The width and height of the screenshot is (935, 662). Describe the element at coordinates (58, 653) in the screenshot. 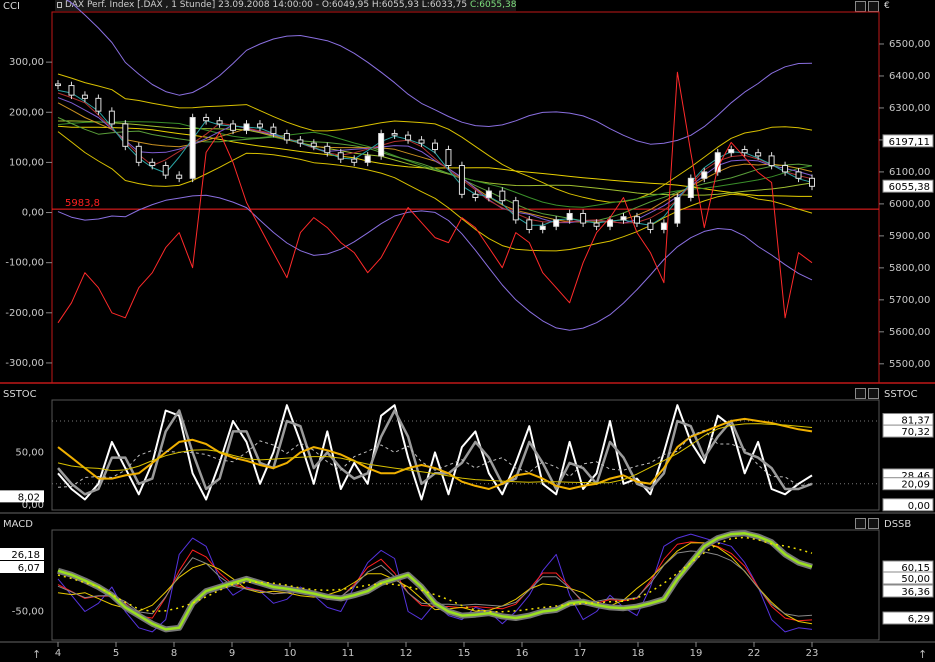

I see `date-tick-label: 4` at that location.